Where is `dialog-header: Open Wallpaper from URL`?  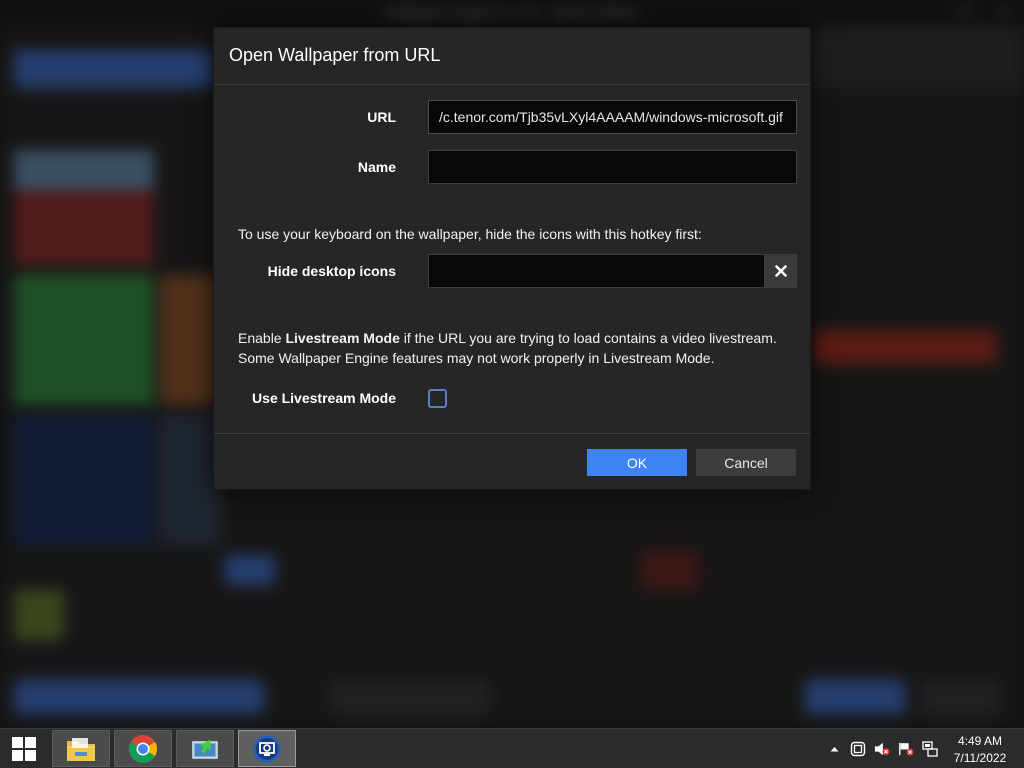
dialog-header: Open Wallpaper from URL is located at coordinates (512, 56).